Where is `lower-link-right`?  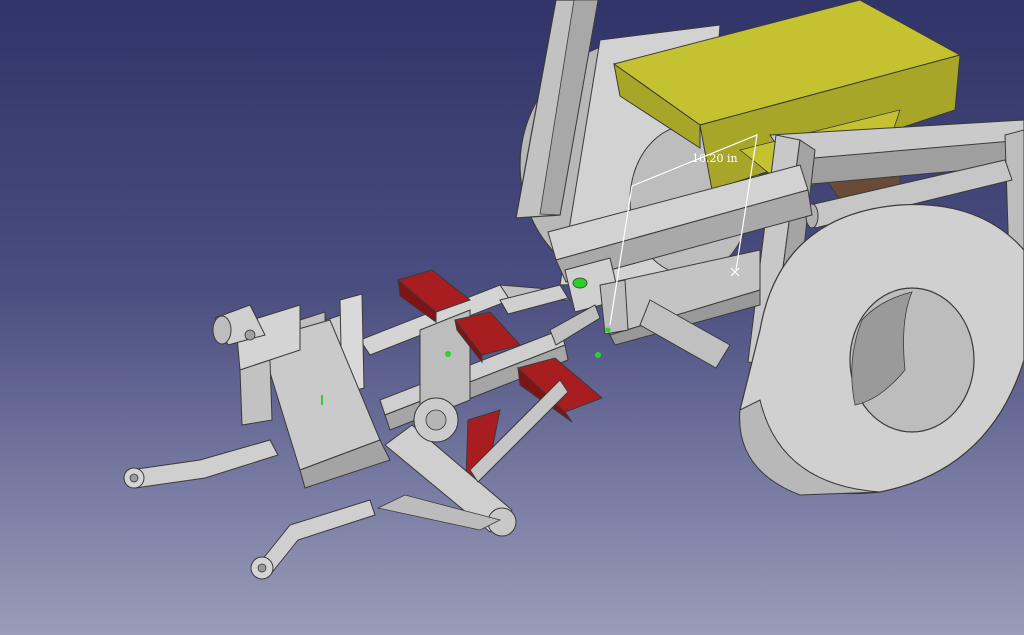
lower-link-right is located at coordinates (313, 539).